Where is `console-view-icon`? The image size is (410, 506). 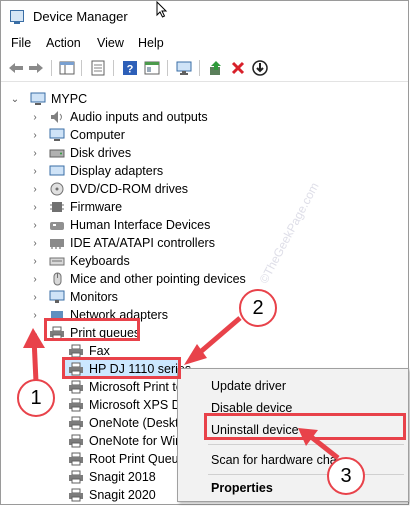
console-view-icon is located at coordinates (152, 68).